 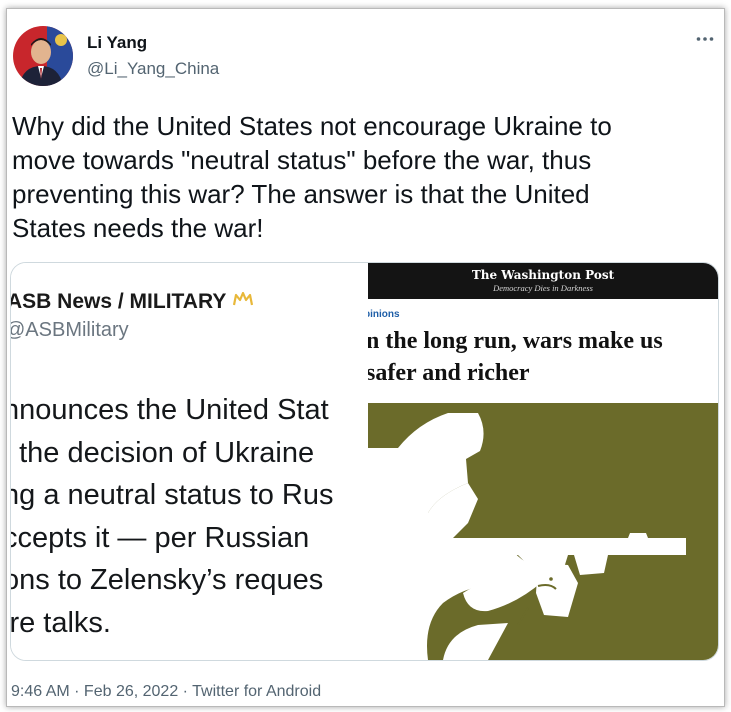 What do you see at coordinates (160, 537) in the screenshot?
I see `embedded-body-line: ccepts it — per Russian` at bounding box center [160, 537].